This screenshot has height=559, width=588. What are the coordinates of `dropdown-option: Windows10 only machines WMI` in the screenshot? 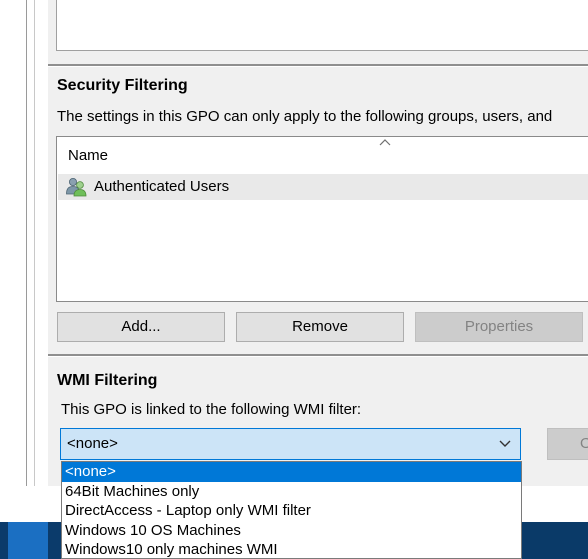 It's located at (291, 549).